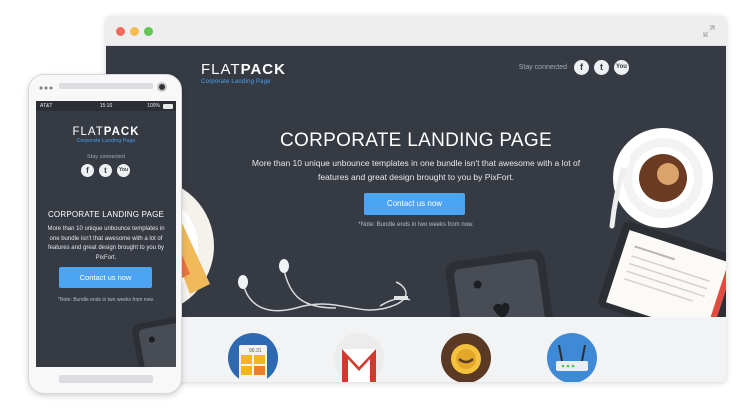 This screenshot has height=410, width=750. What do you see at coordinates (105, 277) in the screenshot?
I see `mobile-contact-us-button: Contact us now` at bounding box center [105, 277].